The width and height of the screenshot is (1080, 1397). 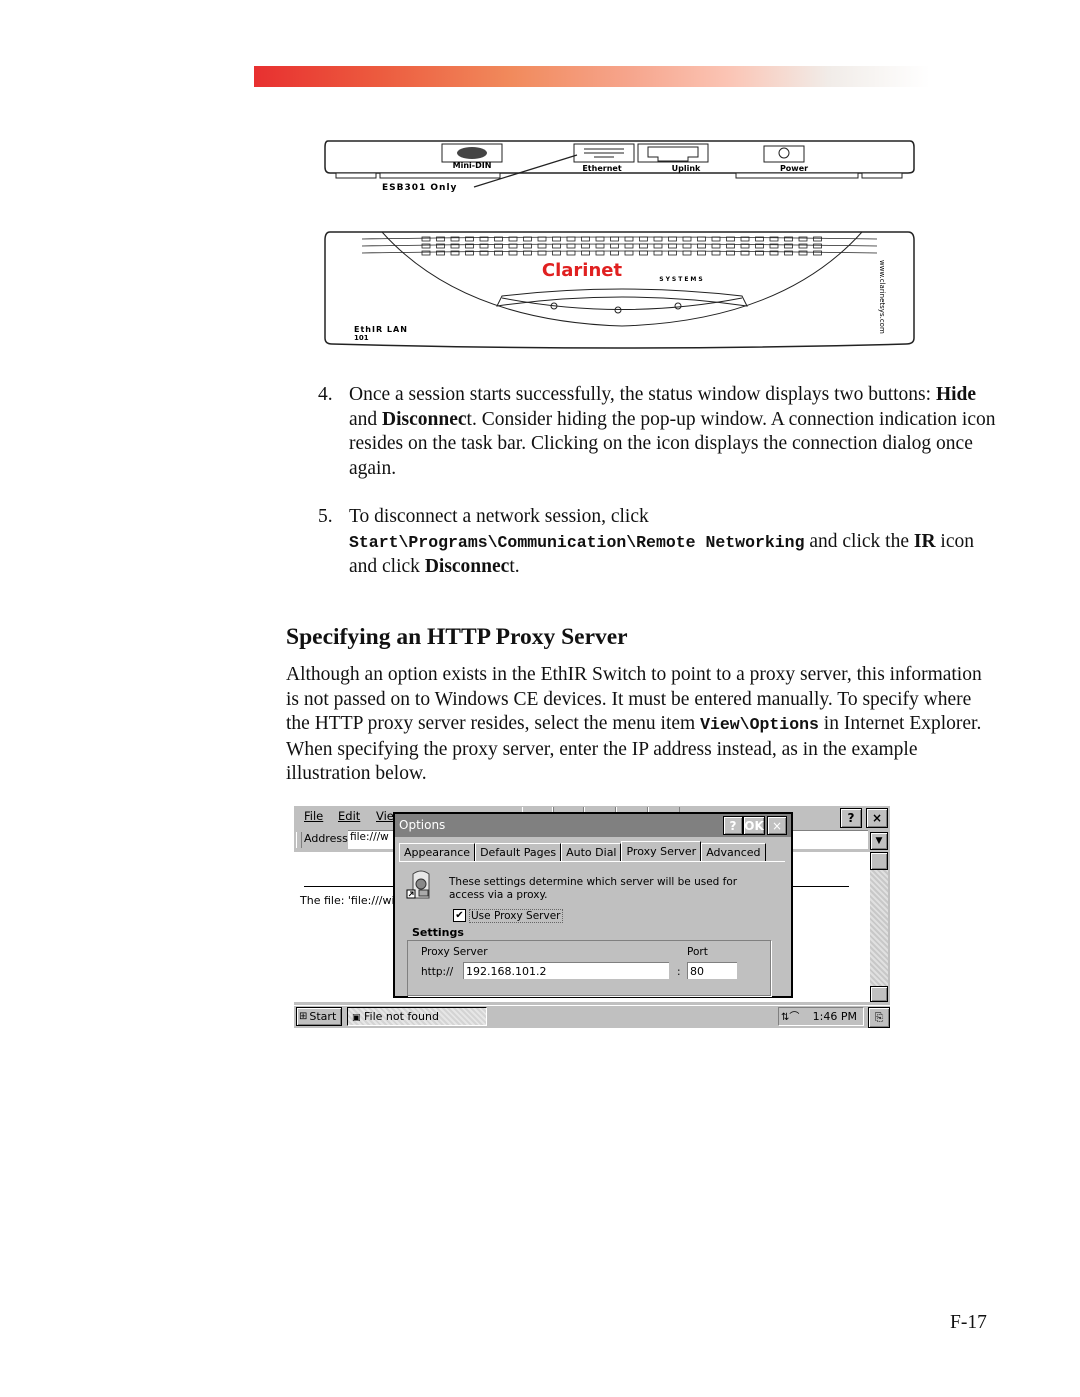 I want to click on close-button: ×, so click(x=877, y=818).